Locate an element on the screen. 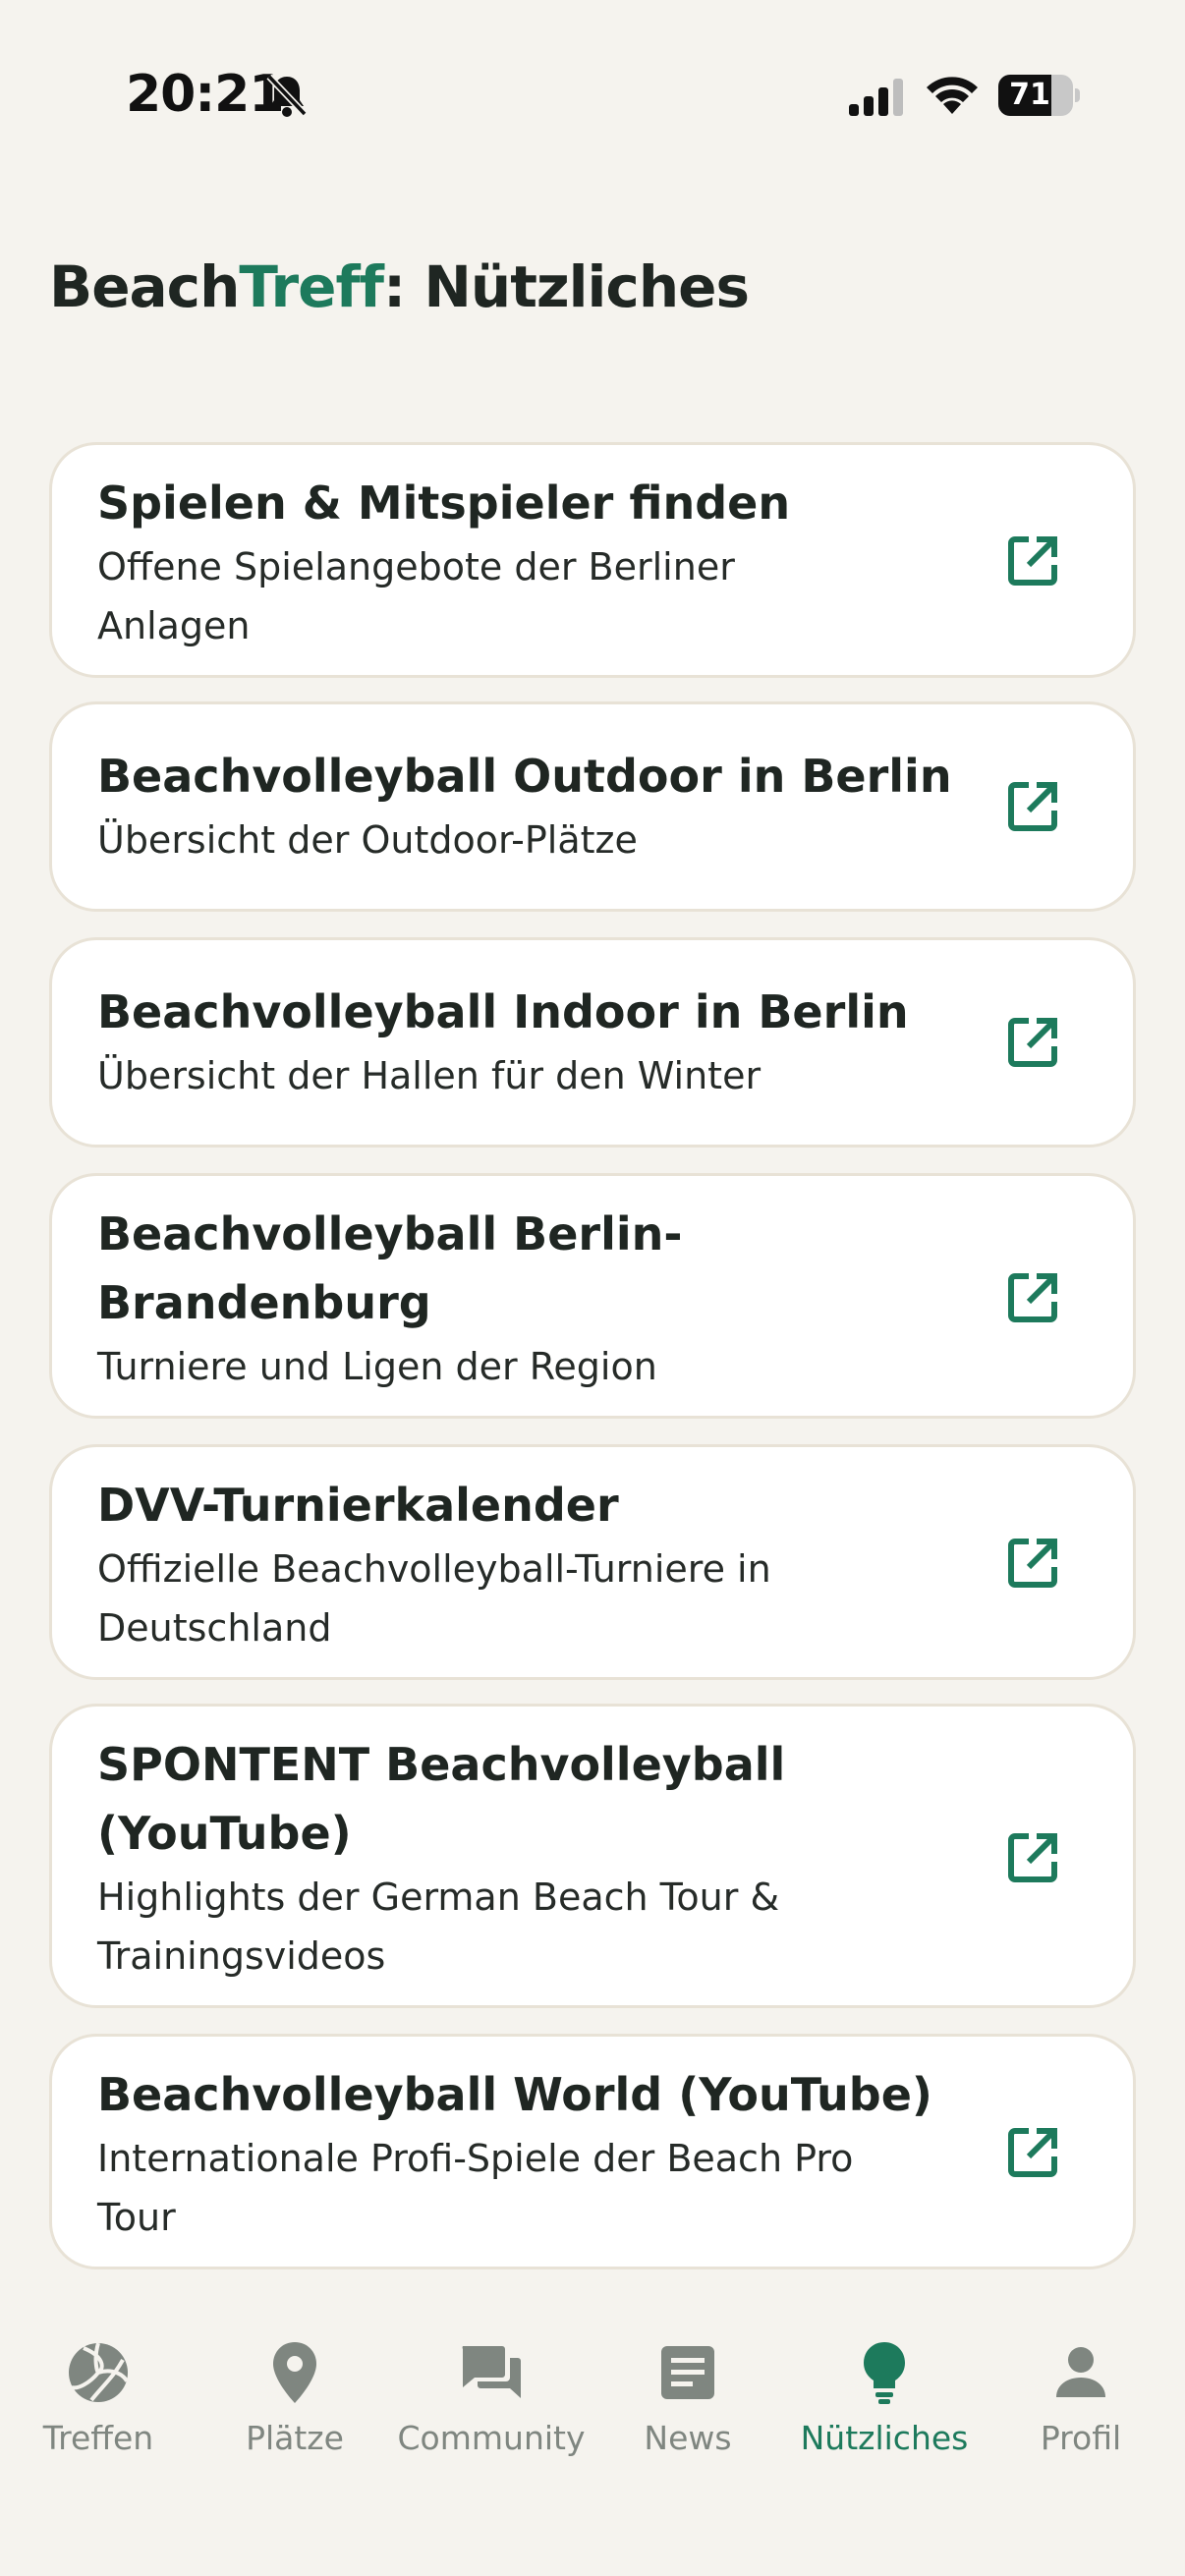  link-subtitle: Deutschland is located at coordinates (215, 1628).